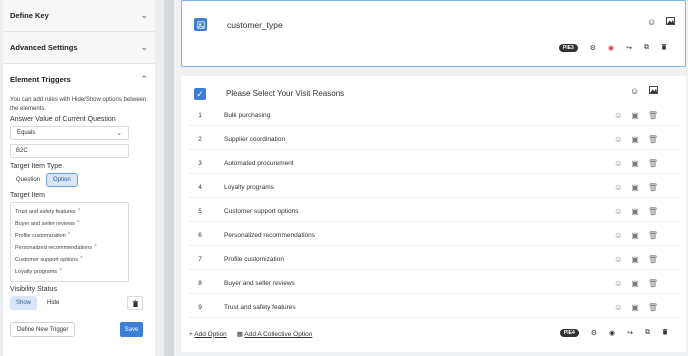 The height and width of the screenshot is (356, 688). What do you see at coordinates (63, 119) in the screenshot?
I see `answer-value-label: Answer Value of Current Question` at bounding box center [63, 119].